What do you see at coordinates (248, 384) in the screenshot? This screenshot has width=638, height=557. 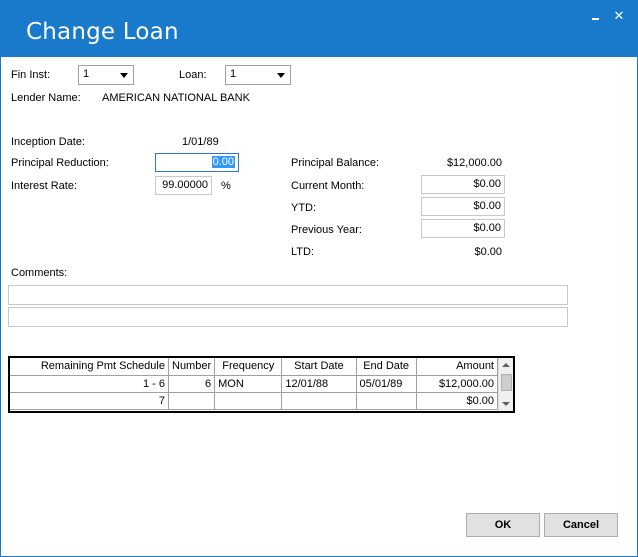 I see `schedule-cell: MON` at bounding box center [248, 384].